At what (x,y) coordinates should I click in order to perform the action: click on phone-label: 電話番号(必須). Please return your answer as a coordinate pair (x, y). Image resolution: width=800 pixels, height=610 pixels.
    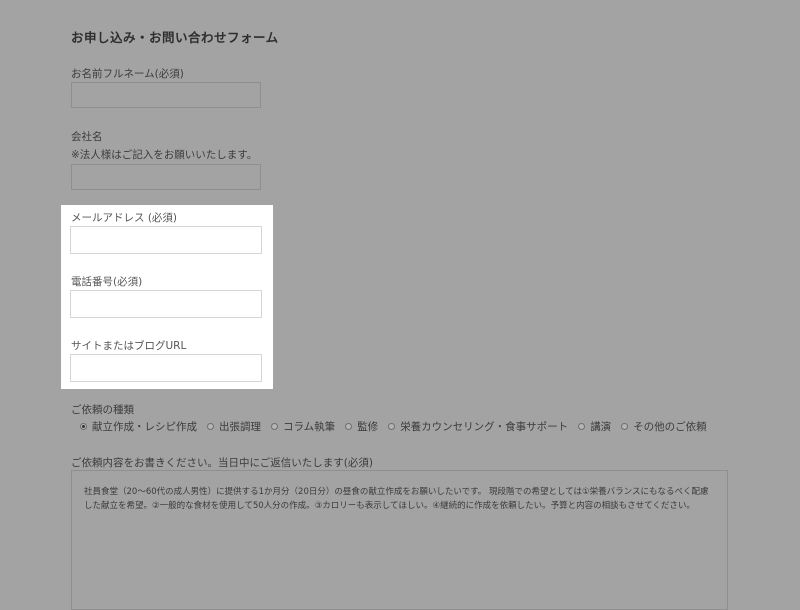
    Looking at the image, I should click on (107, 282).